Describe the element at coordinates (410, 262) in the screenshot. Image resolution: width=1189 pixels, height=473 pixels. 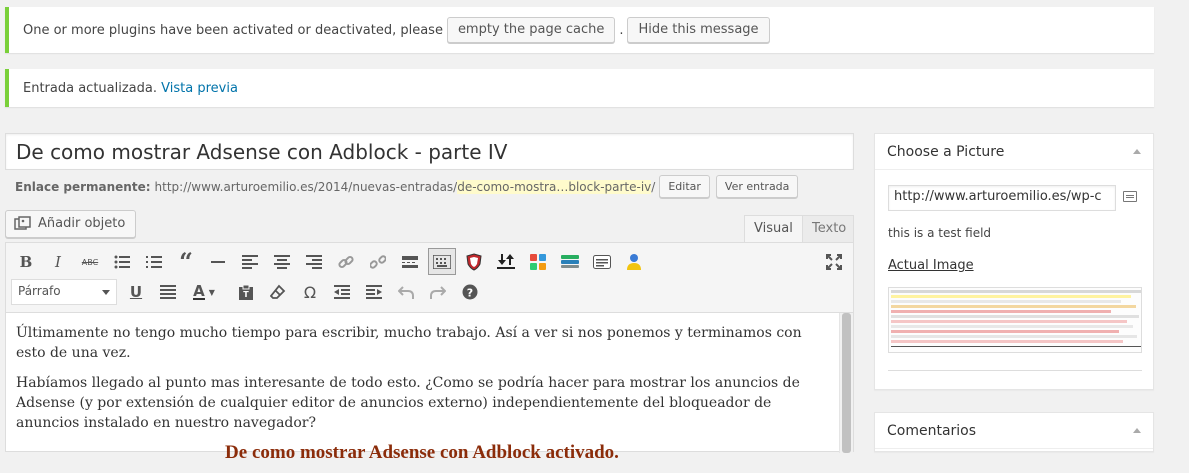
I see `read-more-icon` at that location.